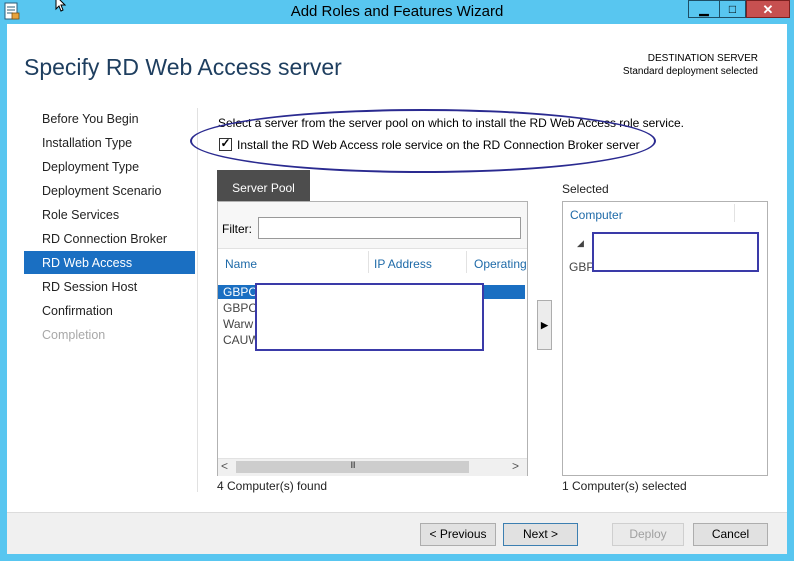 This screenshot has width=794, height=561. Describe the element at coordinates (596, 215) in the screenshot. I see `column-header-computer: Computer` at that location.